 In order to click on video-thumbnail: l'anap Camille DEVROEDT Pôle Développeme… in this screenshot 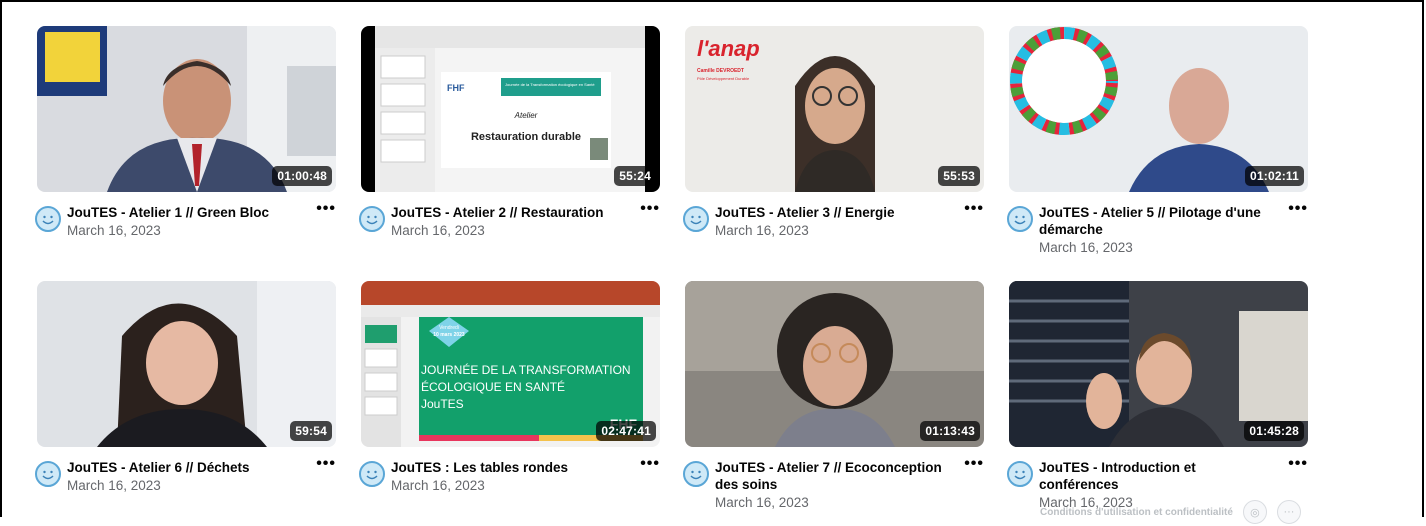, I will do `click(834, 109)`.